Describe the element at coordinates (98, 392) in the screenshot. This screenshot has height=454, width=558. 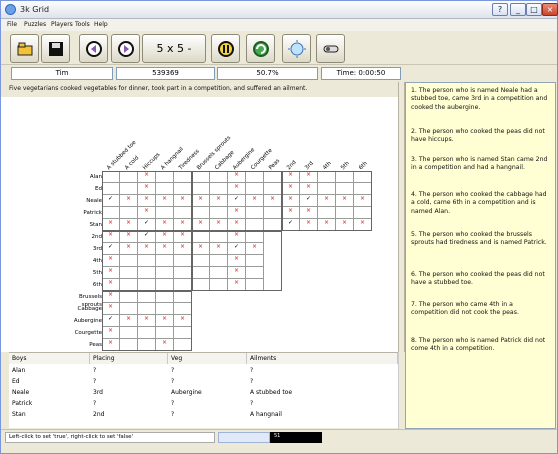
I see `result-cell: 3rd` at that location.